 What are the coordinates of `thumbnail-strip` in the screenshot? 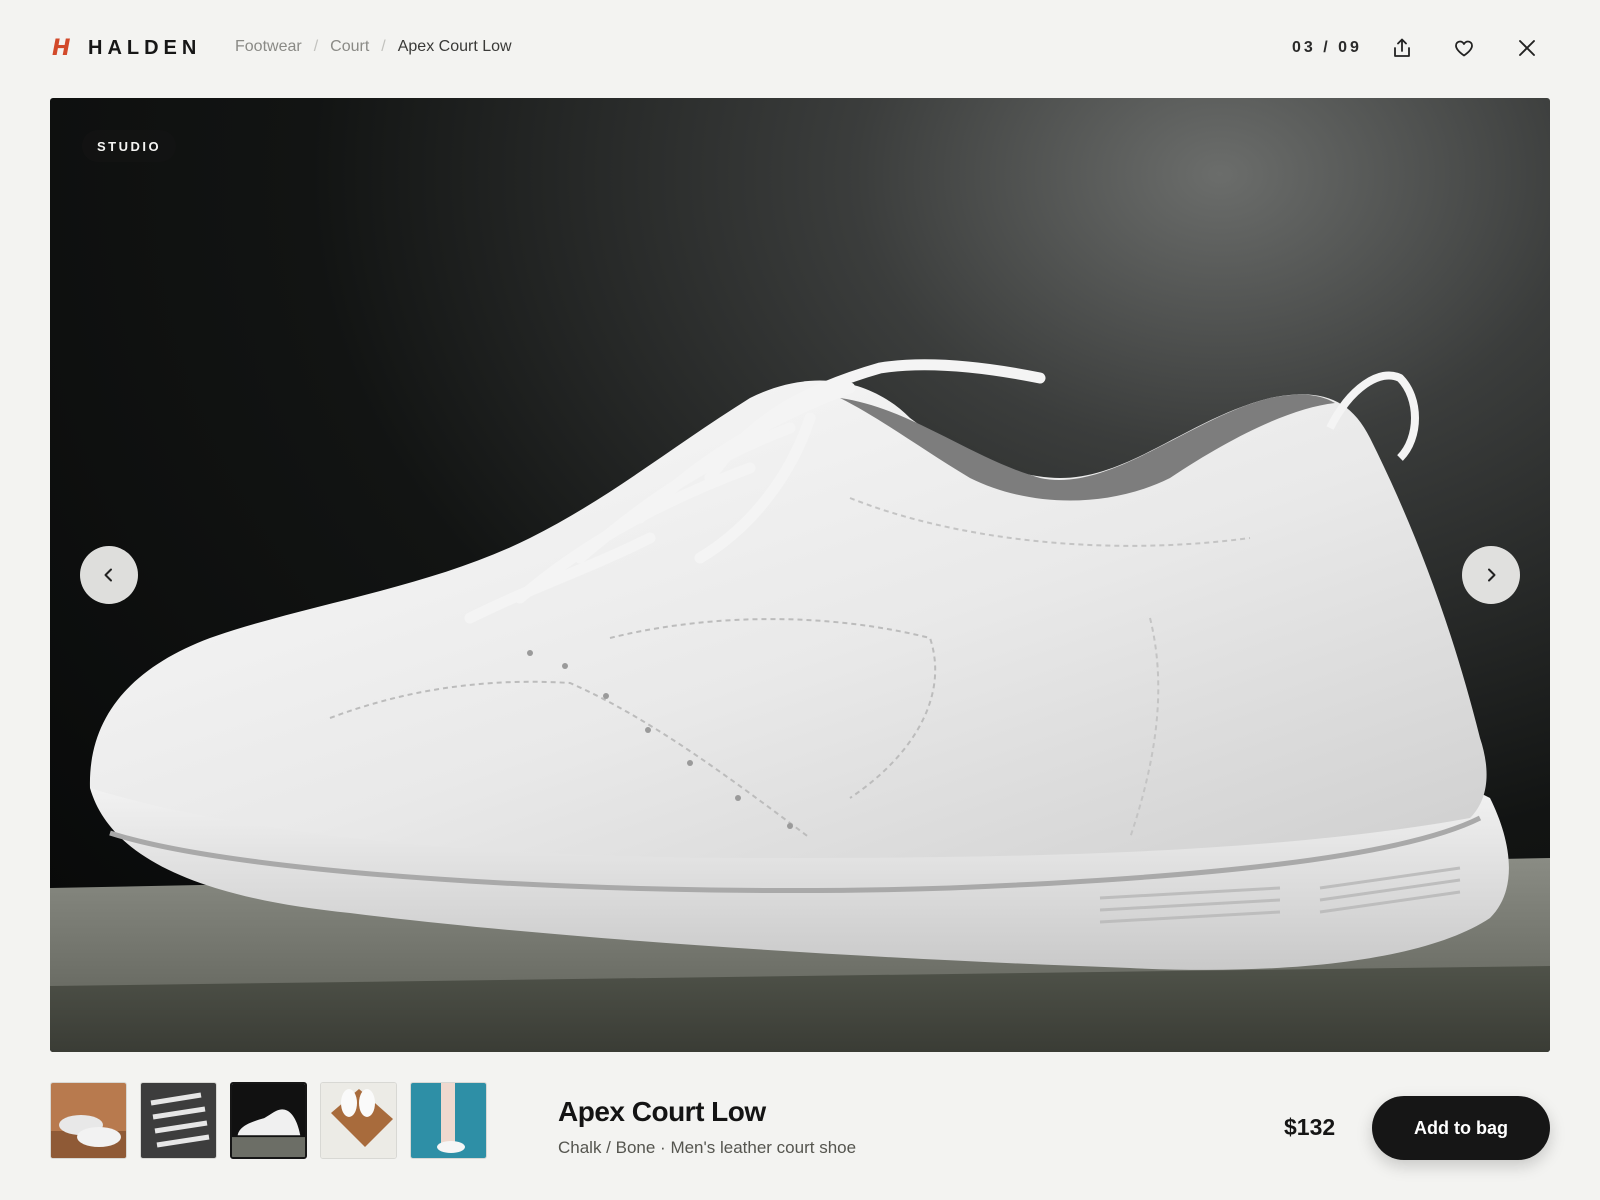 It's located at (268, 1120).